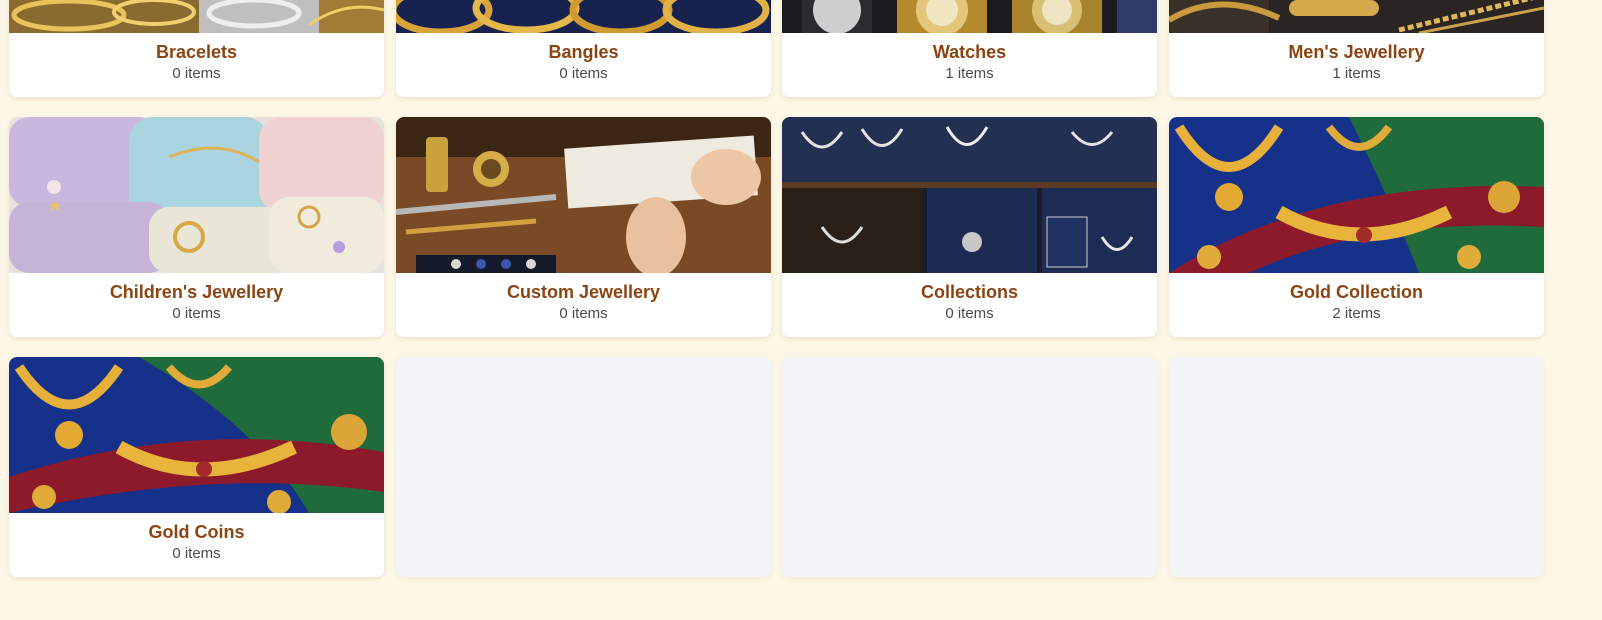 The width and height of the screenshot is (1602, 620). I want to click on category-title: Men's Jewellery, so click(1356, 52).